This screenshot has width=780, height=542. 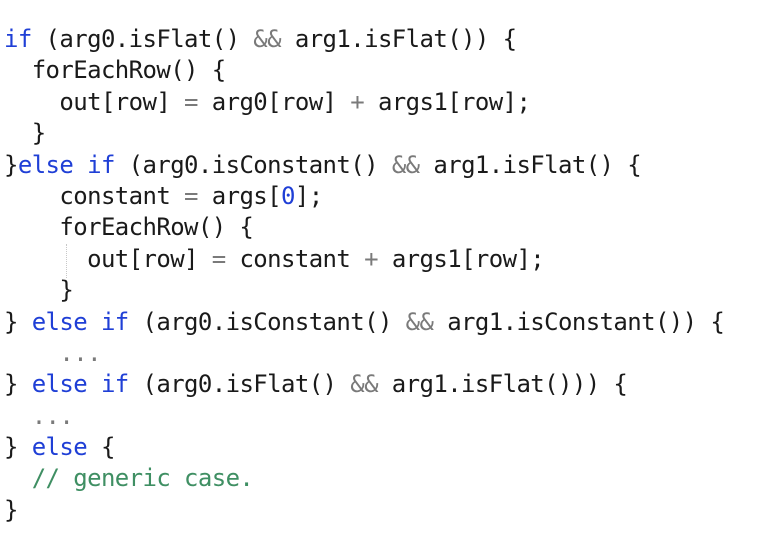 I want to click on keyword-token: if, so click(x=18, y=39).